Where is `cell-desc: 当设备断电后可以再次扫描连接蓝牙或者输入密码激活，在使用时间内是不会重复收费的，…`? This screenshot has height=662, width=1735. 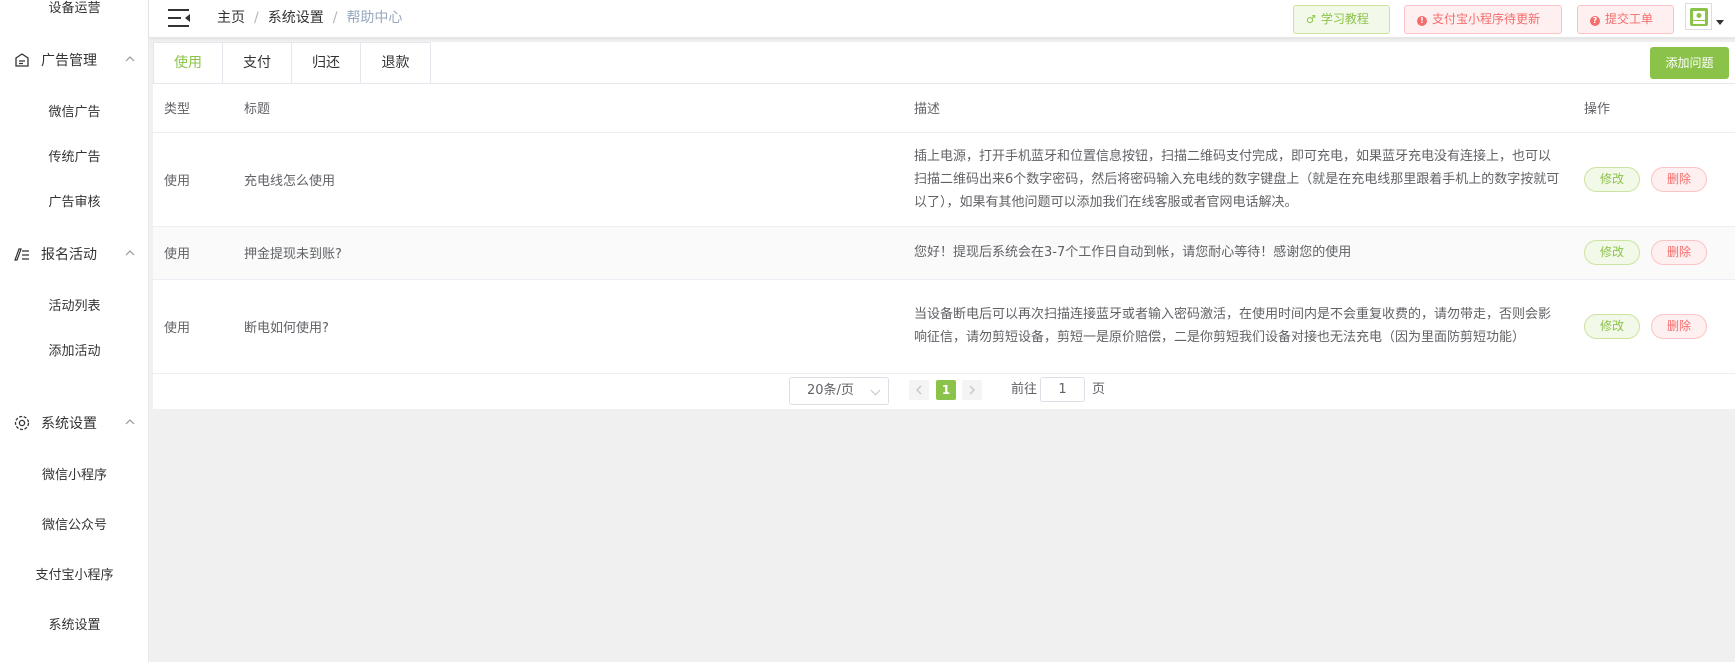 cell-desc: 当设备断电后可以再次扫描连接蓝牙或者输入密码激活，在使用时间内是不会重复收费的，… is located at coordinates (1238, 326).